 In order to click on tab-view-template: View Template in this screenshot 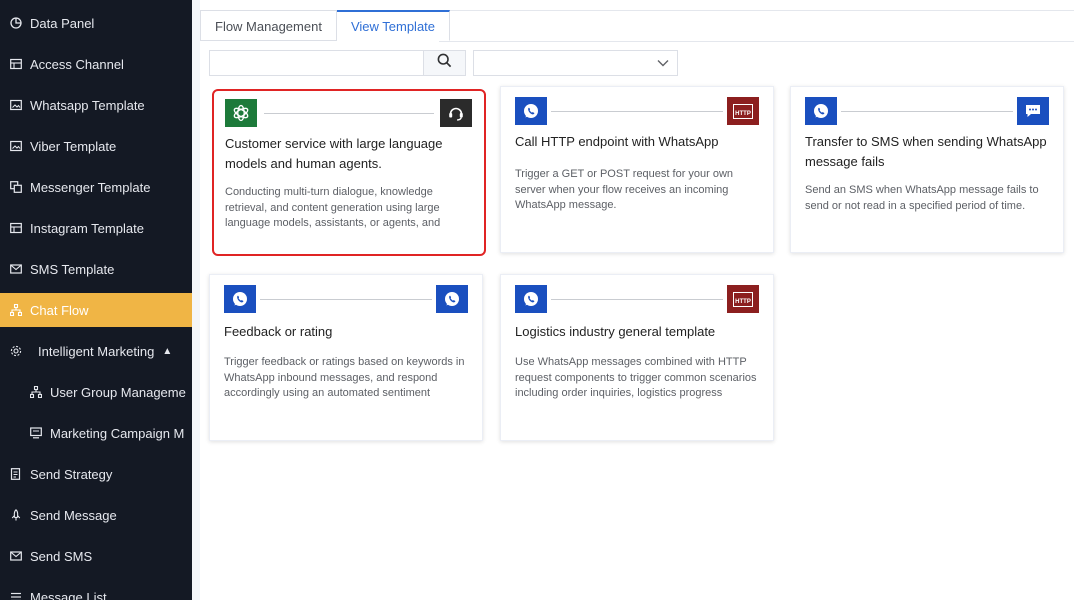, I will do `click(393, 25)`.